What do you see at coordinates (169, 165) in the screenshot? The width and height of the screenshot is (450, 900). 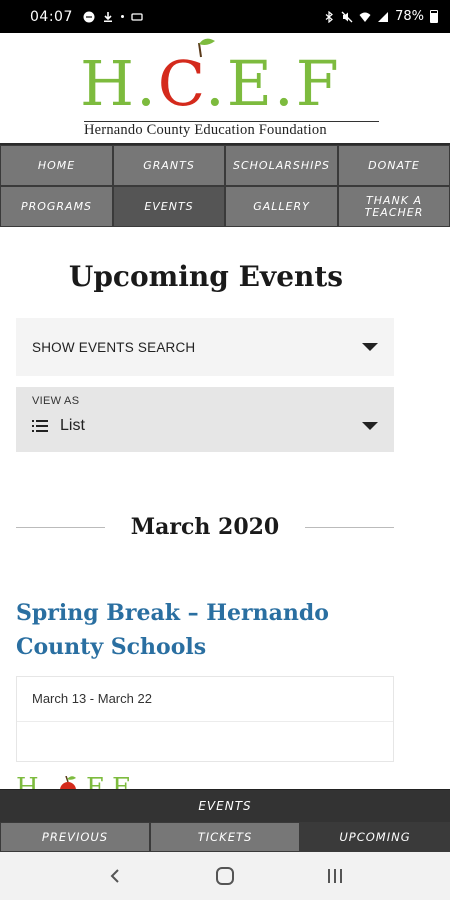 I see `nav-item-grants: GRANTS` at bounding box center [169, 165].